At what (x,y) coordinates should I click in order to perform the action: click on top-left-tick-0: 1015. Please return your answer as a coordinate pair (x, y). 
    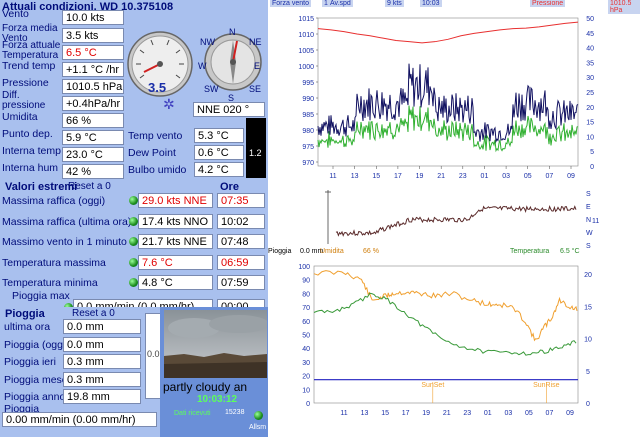
    Looking at the image, I should click on (306, 19).